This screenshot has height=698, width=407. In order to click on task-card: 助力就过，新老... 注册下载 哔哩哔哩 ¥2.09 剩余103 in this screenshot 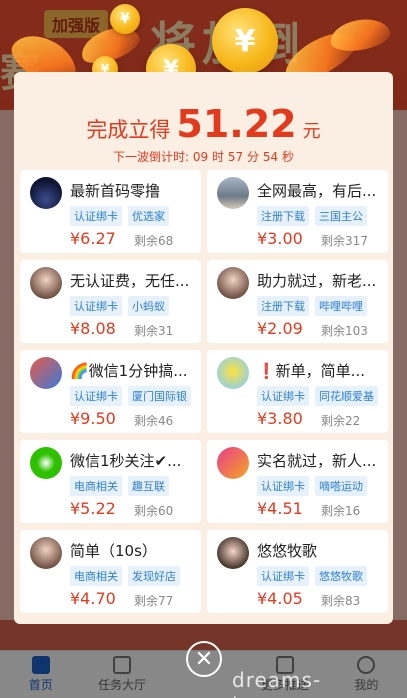, I will do `click(297, 301)`.